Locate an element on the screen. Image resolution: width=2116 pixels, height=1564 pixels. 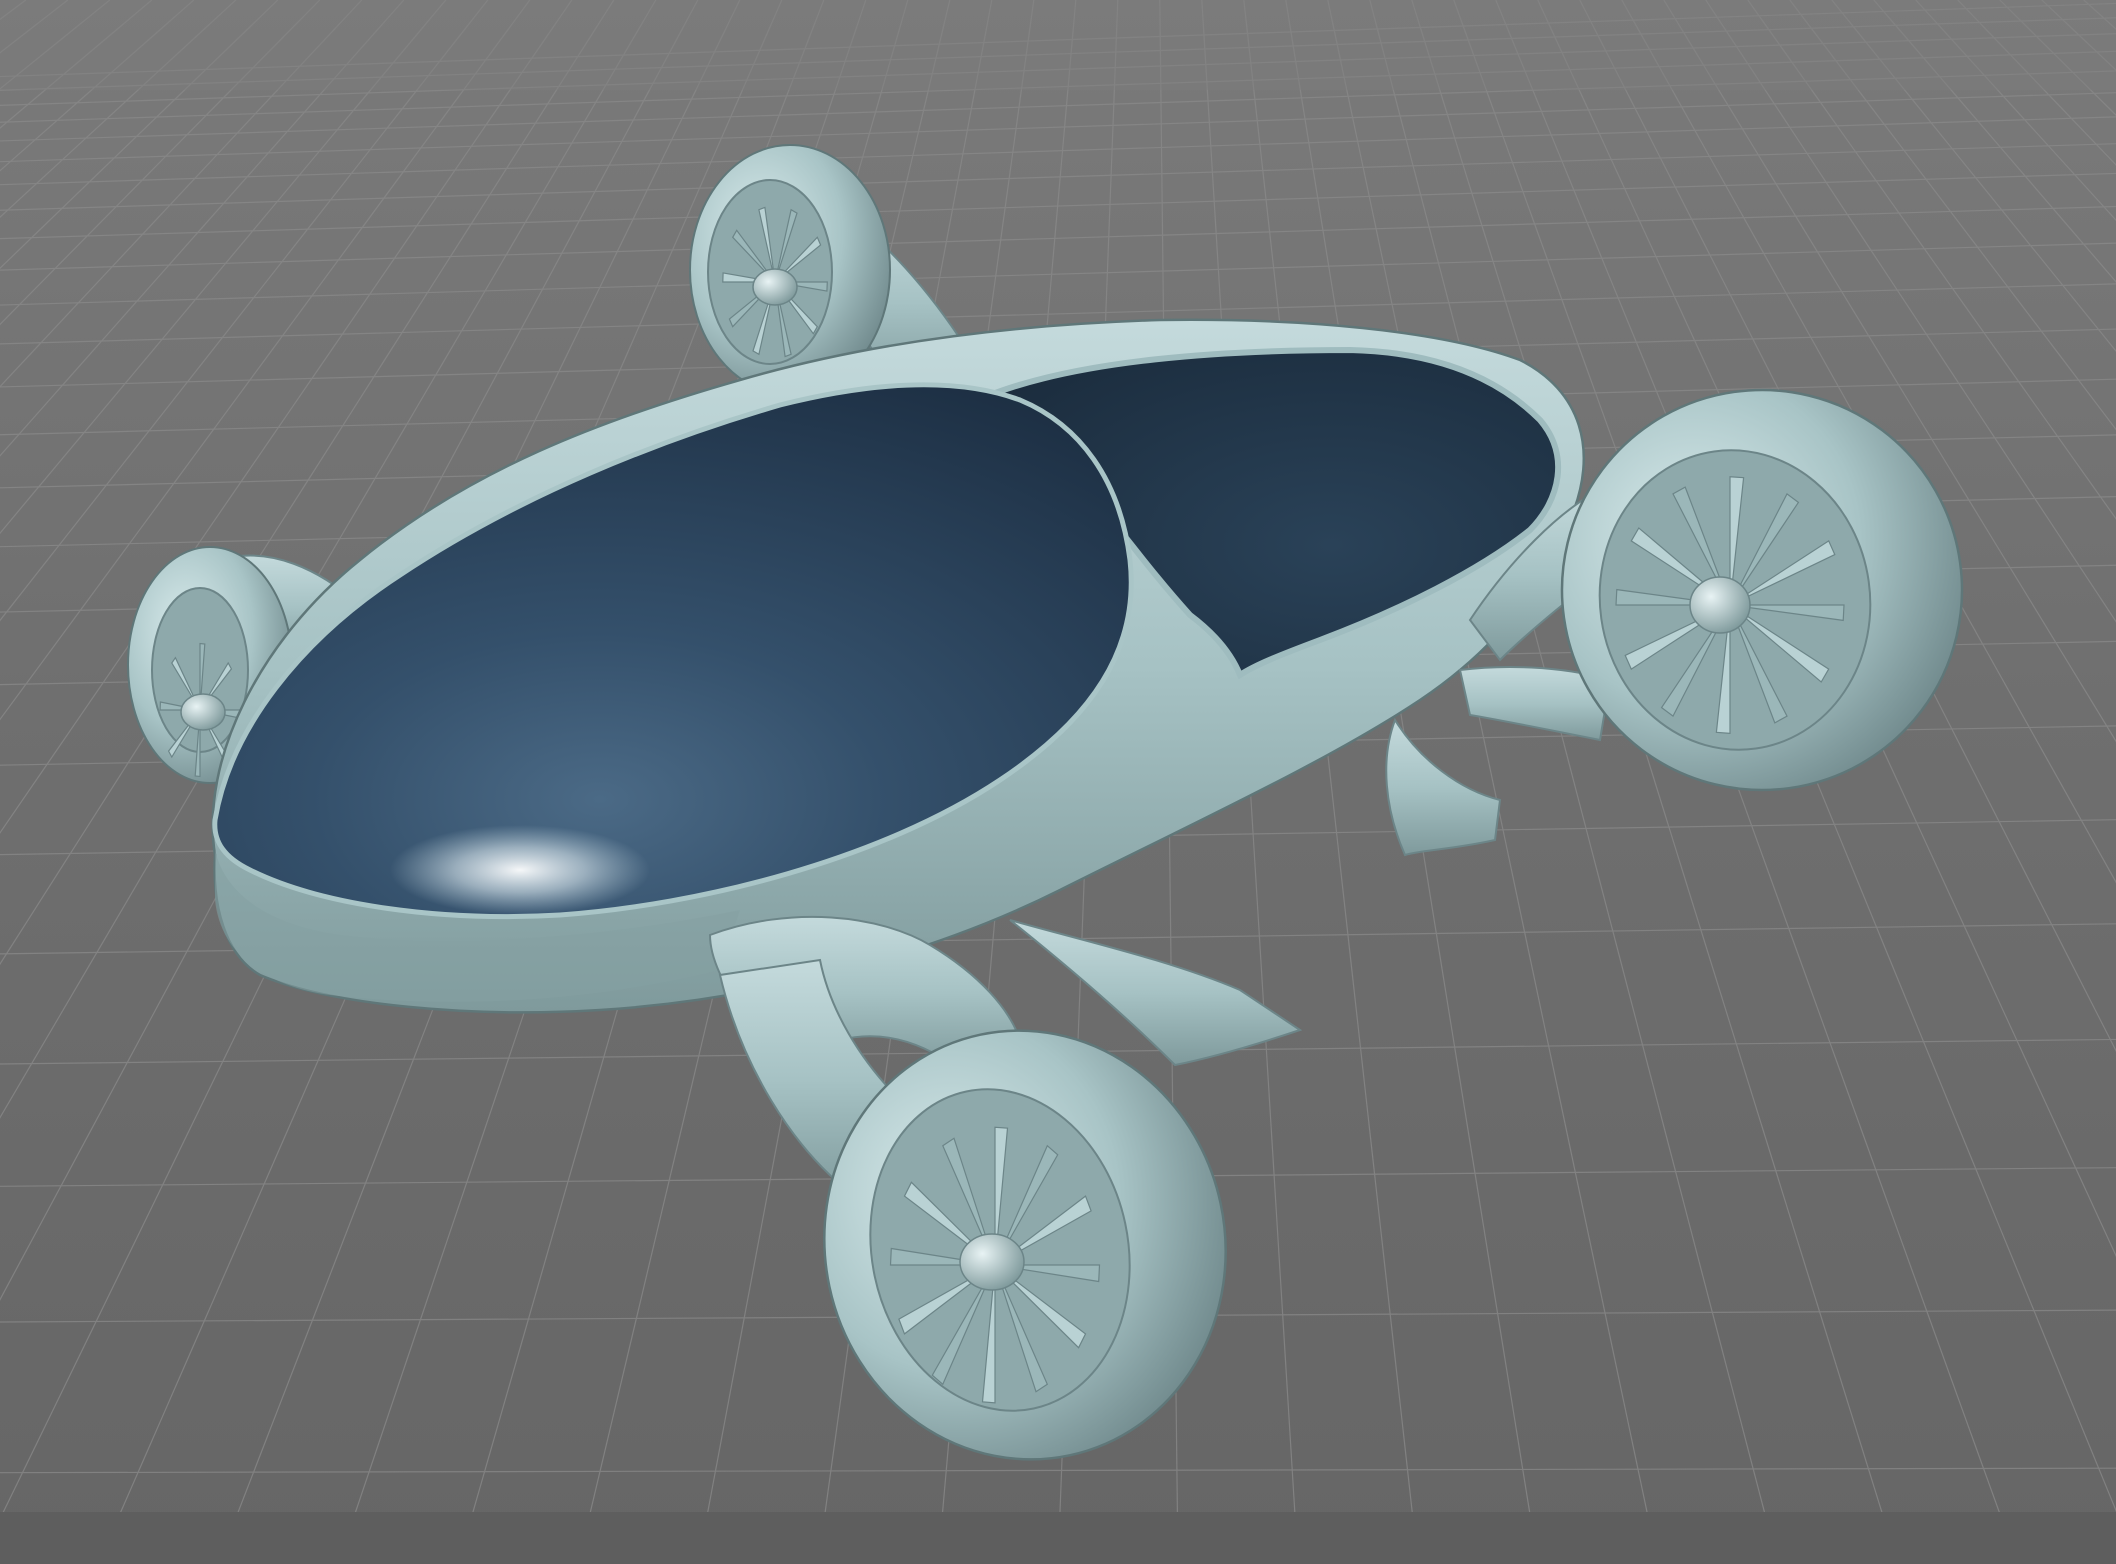
status-bar is located at coordinates (1058, 1538).